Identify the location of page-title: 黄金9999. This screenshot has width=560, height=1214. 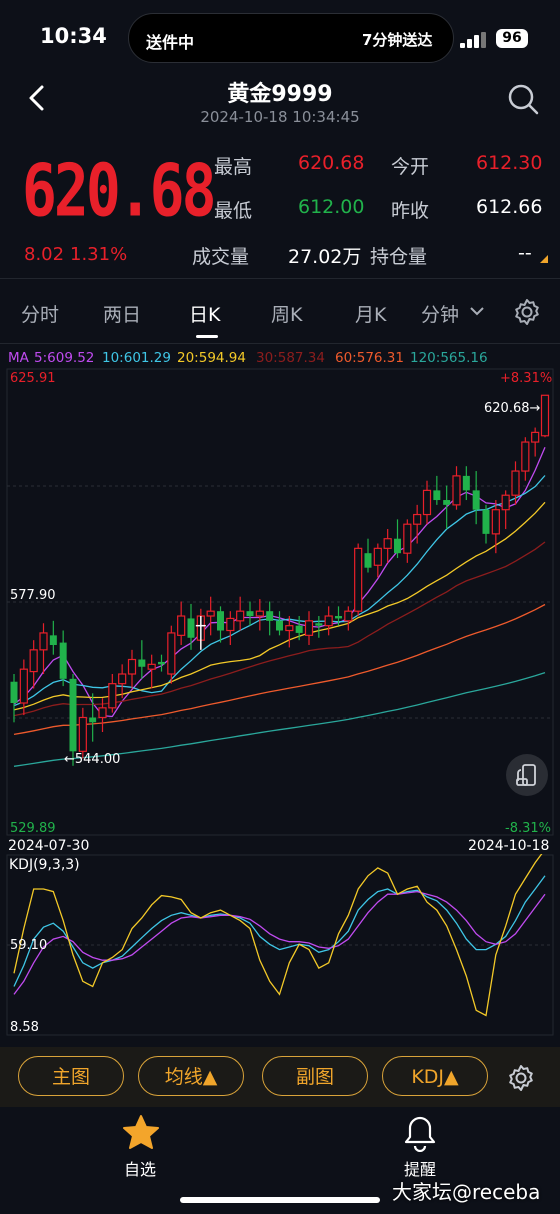
(280, 94).